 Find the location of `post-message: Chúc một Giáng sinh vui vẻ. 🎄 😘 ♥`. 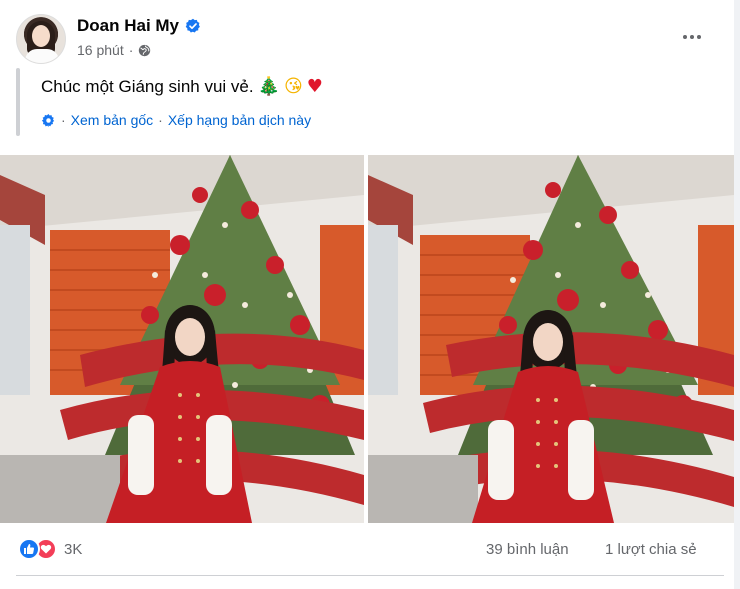

post-message: Chúc một Giáng sinh vui vẻ. 🎄 😘 ♥ is located at coordinates (182, 87).